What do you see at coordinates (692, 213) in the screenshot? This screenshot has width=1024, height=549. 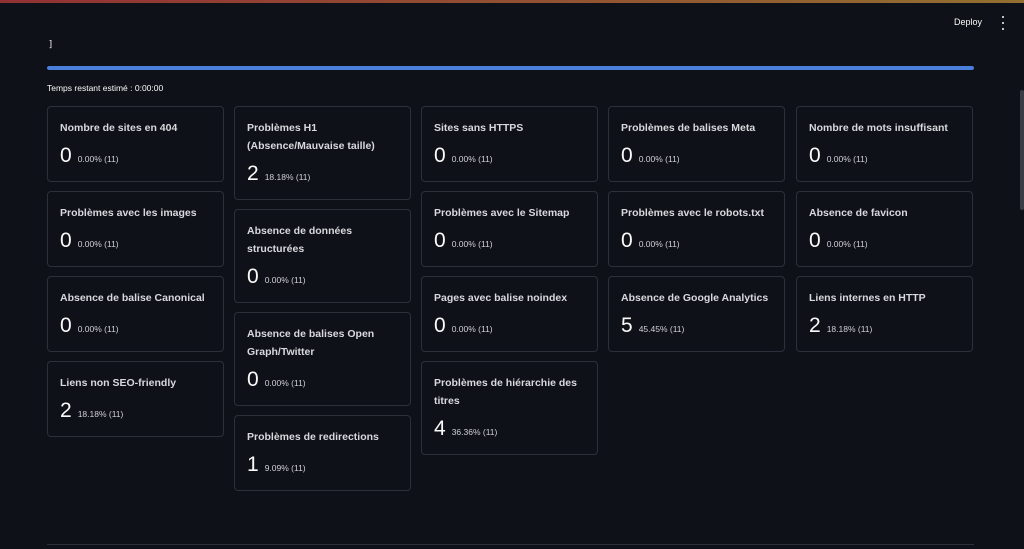 I see `metric-title: Problèmes avec le robots.txt` at bounding box center [692, 213].